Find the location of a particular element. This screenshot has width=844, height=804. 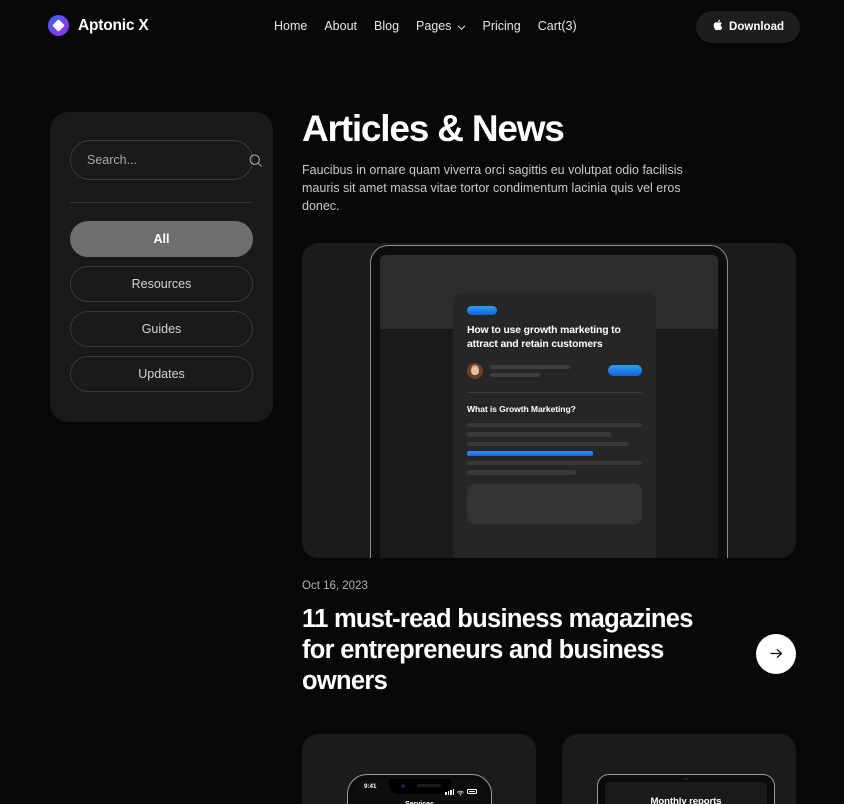

author-skeleton-lines is located at coordinates (545, 370).